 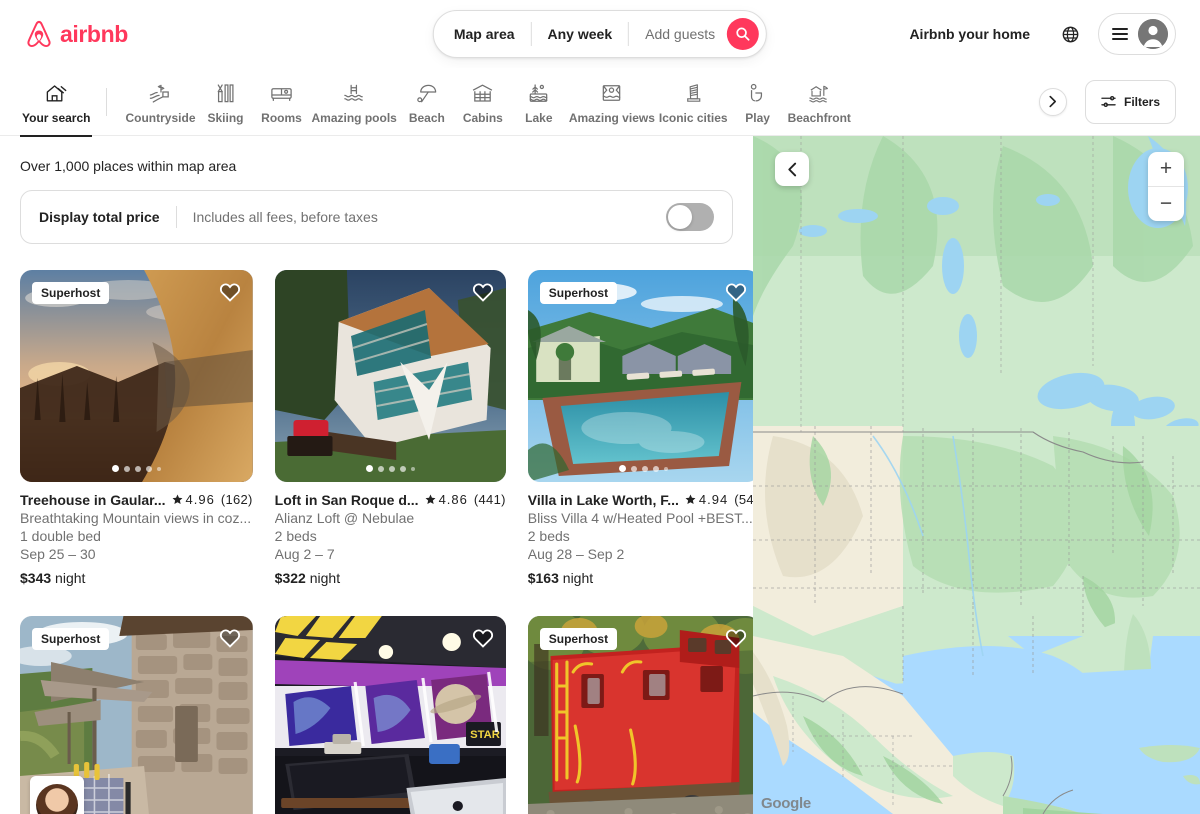 What do you see at coordinates (426, 118) in the screenshot?
I see `category-label: Beach` at bounding box center [426, 118].